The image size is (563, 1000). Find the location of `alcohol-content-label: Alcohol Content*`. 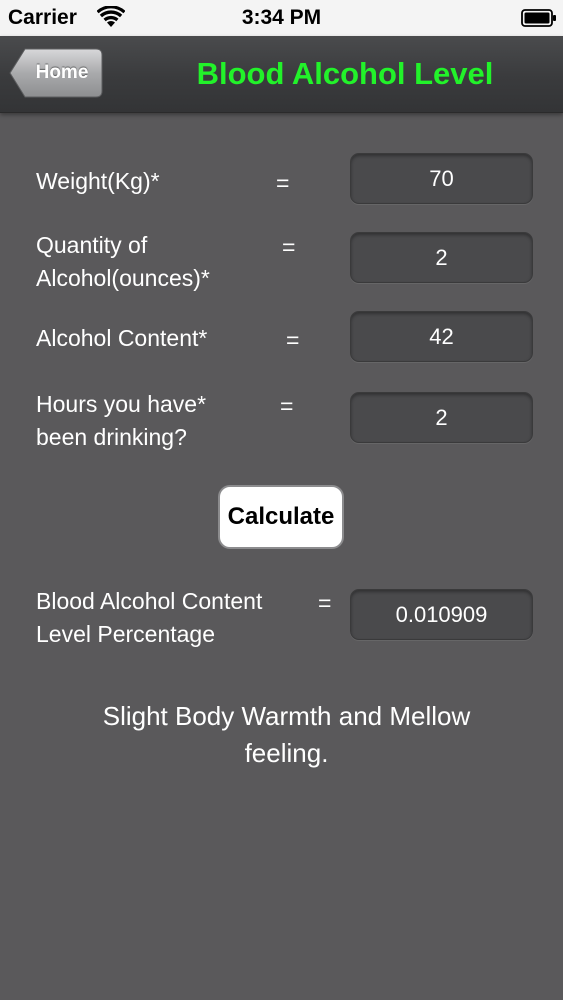

alcohol-content-label: Alcohol Content* is located at coordinates (122, 338).